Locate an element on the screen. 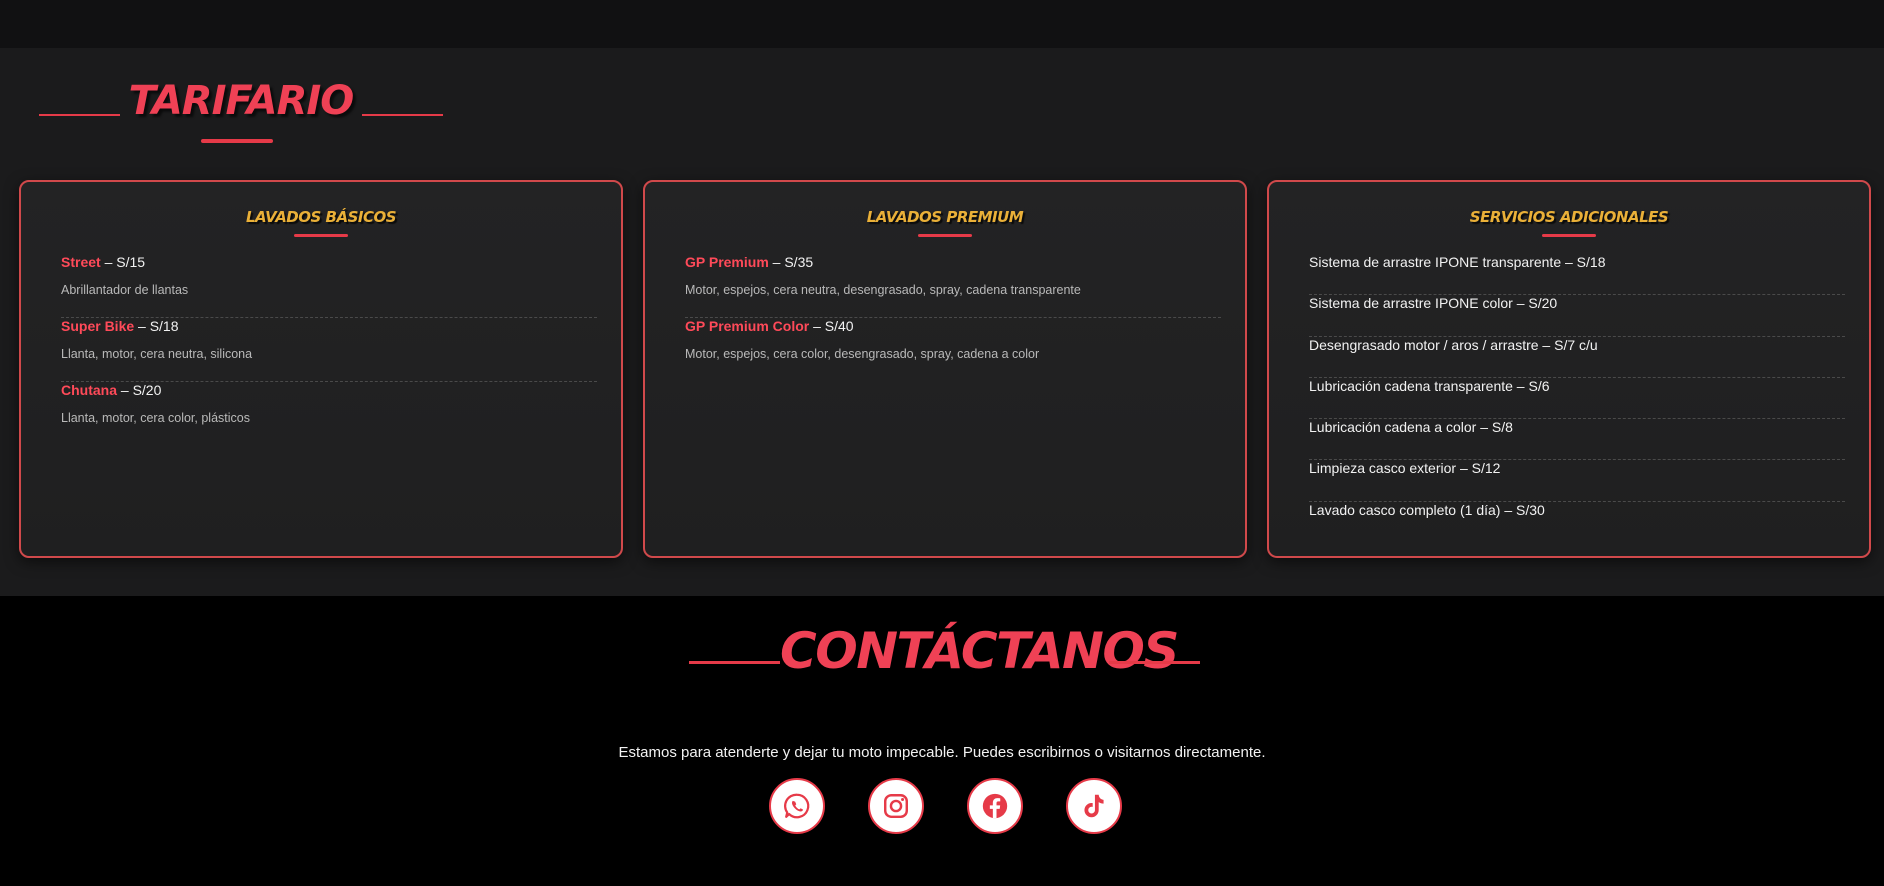 The height and width of the screenshot is (886, 1884). service-price: – S/18 is located at coordinates (156, 326).